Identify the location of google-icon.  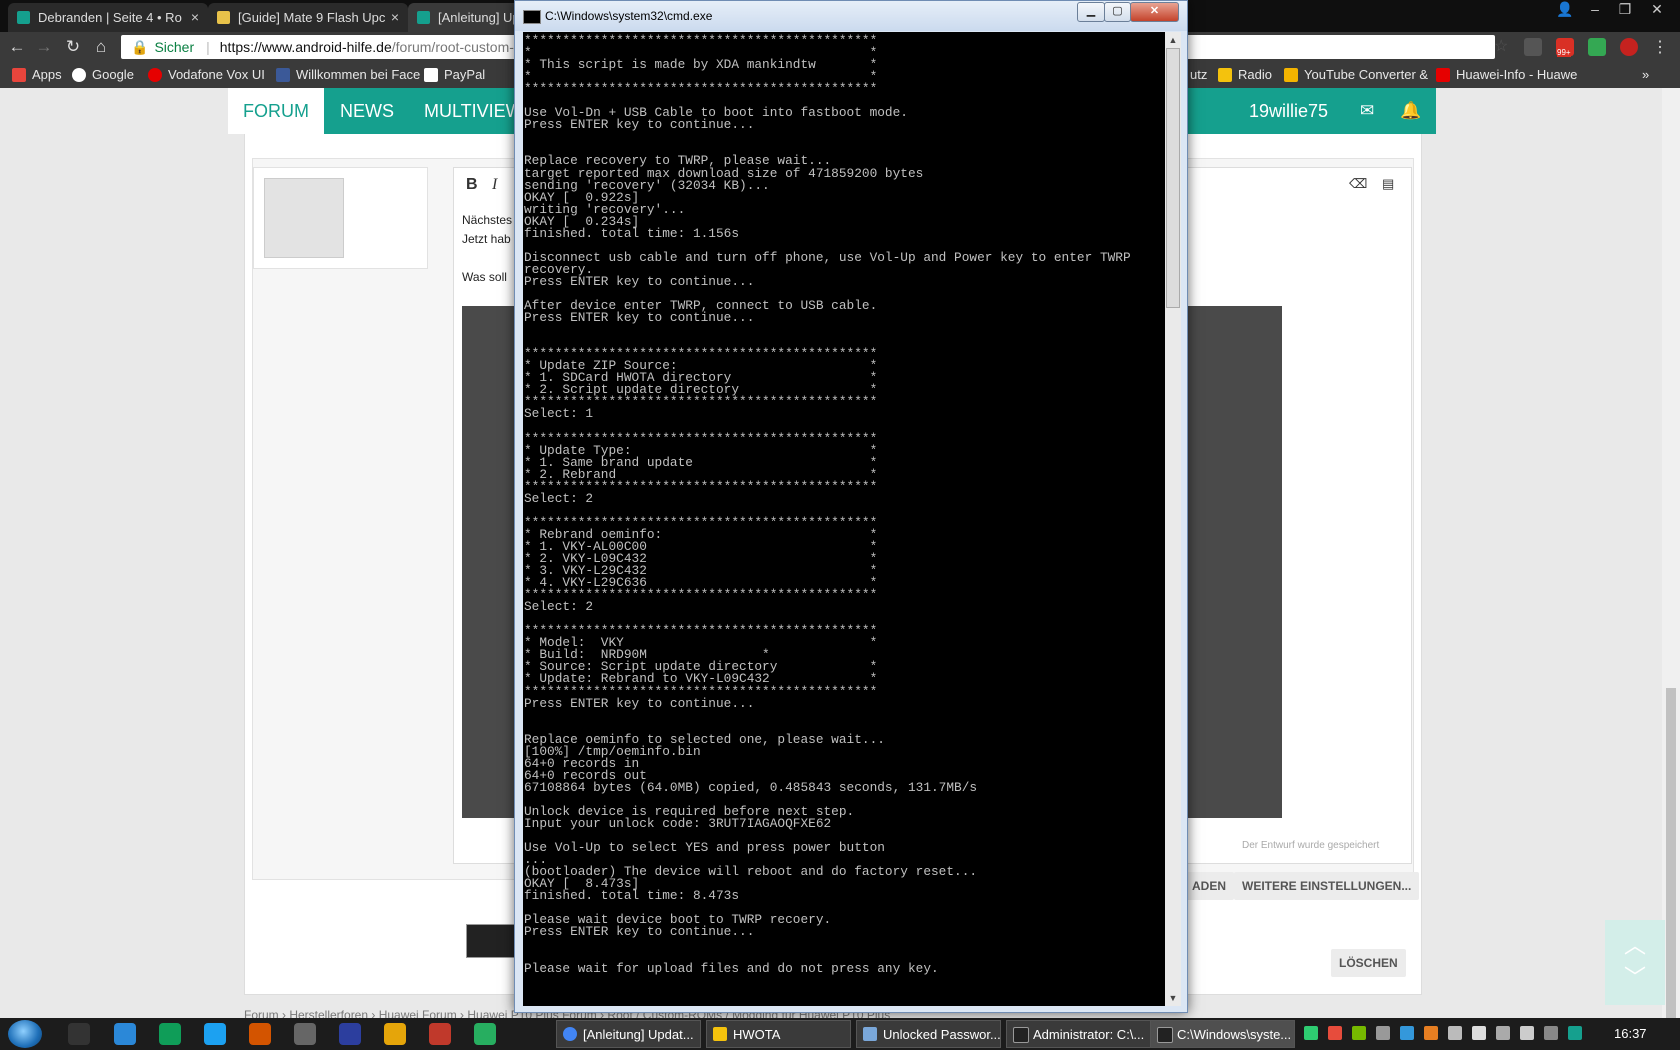
(79, 75).